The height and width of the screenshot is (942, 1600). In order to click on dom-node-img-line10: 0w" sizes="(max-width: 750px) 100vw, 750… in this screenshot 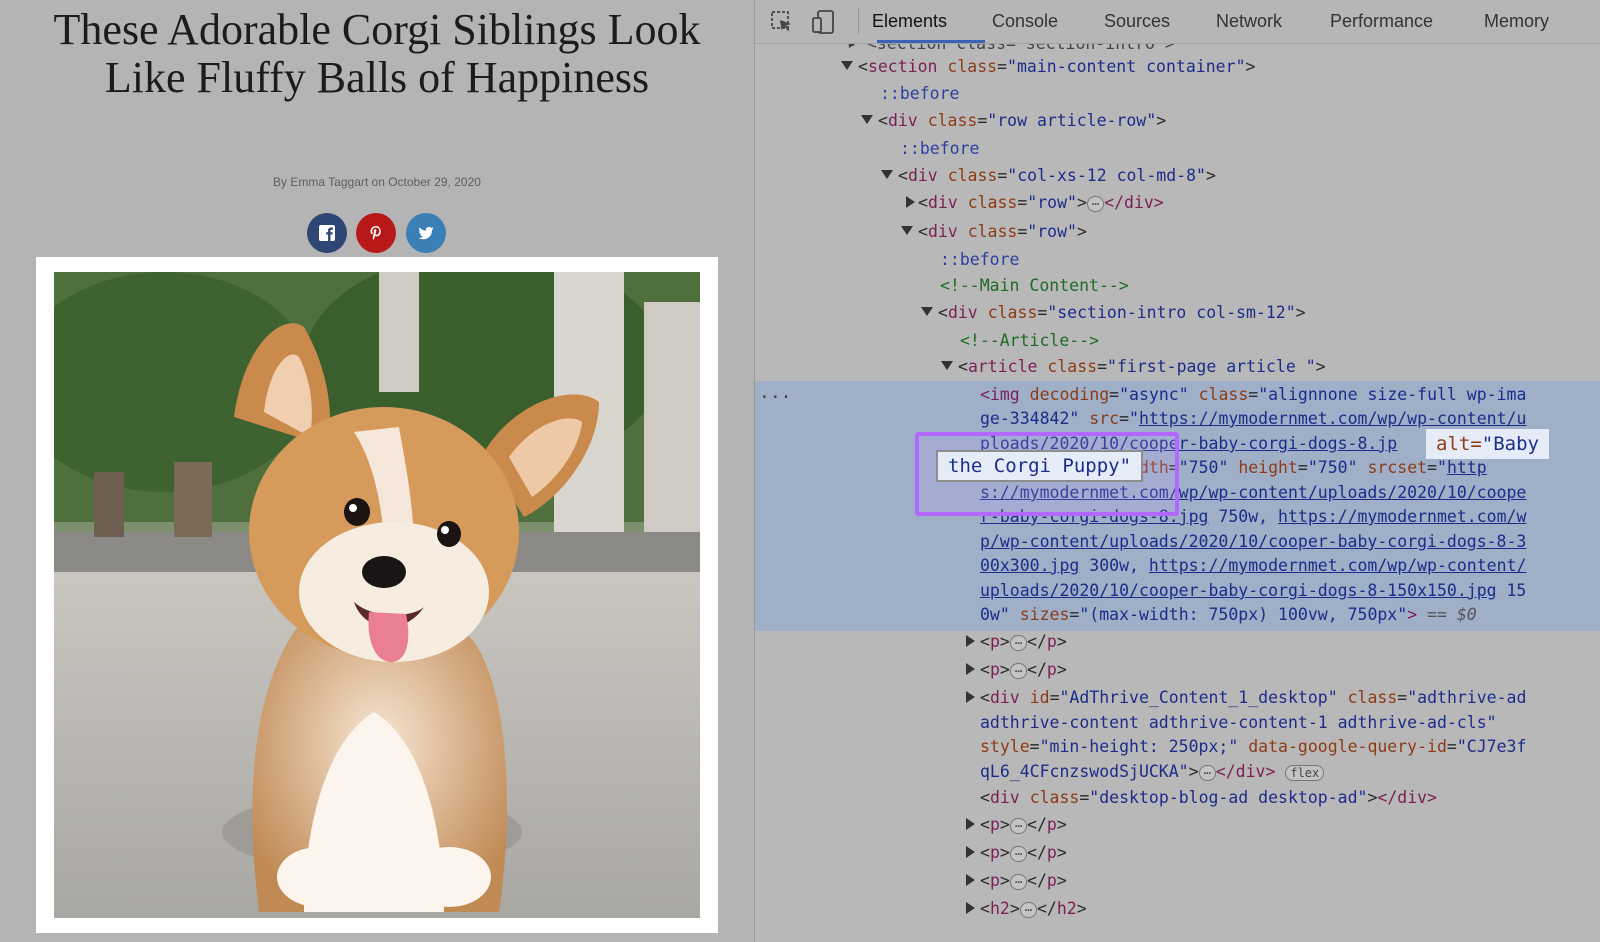, I will do `click(1228, 614)`.